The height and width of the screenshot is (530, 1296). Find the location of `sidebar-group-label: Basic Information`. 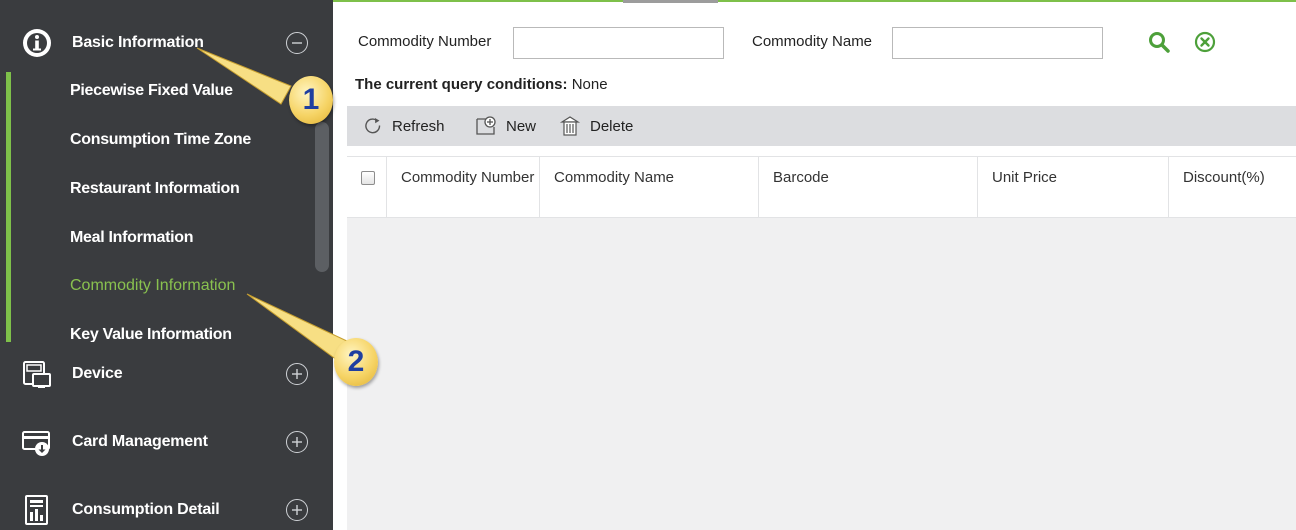

sidebar-group-label: Basic Information is located at coordinates (138, 42).